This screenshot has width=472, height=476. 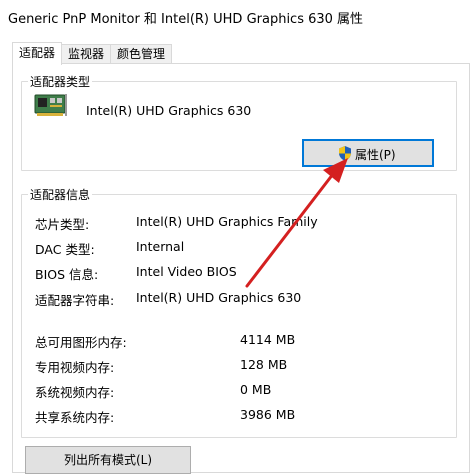 What do you see at coordinates (268, 339) in the screenshot?
I see `total-graphics-memory-value: 4114 MB` at bounding box center [268, 339].